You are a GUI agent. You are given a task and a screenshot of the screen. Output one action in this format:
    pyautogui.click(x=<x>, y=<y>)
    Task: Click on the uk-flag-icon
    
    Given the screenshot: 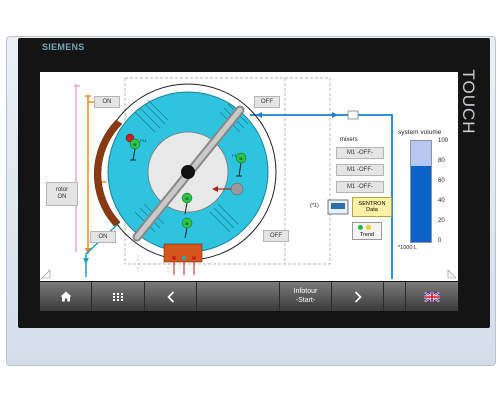 What is the action you would take?
    pyautogui.click(x=432, y=296)
    